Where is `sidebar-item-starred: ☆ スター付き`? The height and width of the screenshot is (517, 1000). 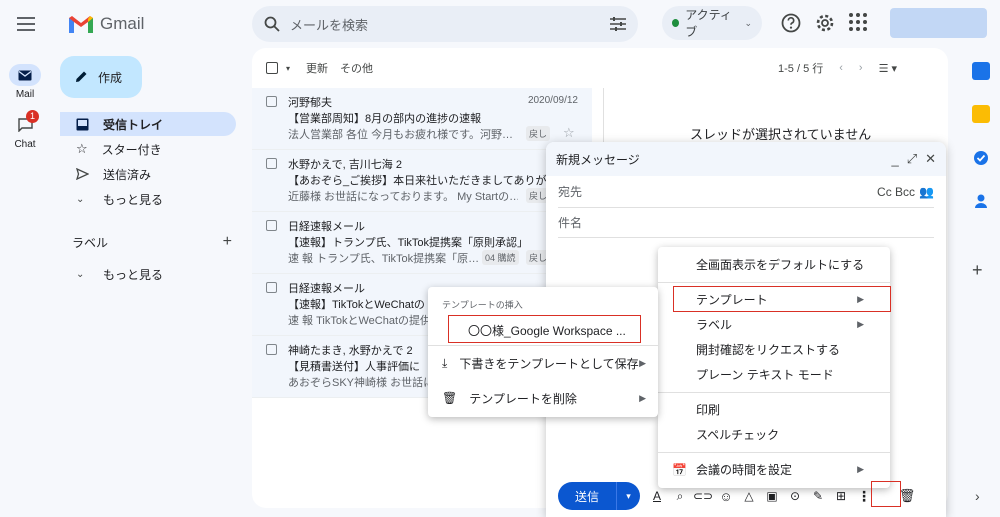 sidebar-item-starred: ☆ スター付き is located at coordinates (148, 149).